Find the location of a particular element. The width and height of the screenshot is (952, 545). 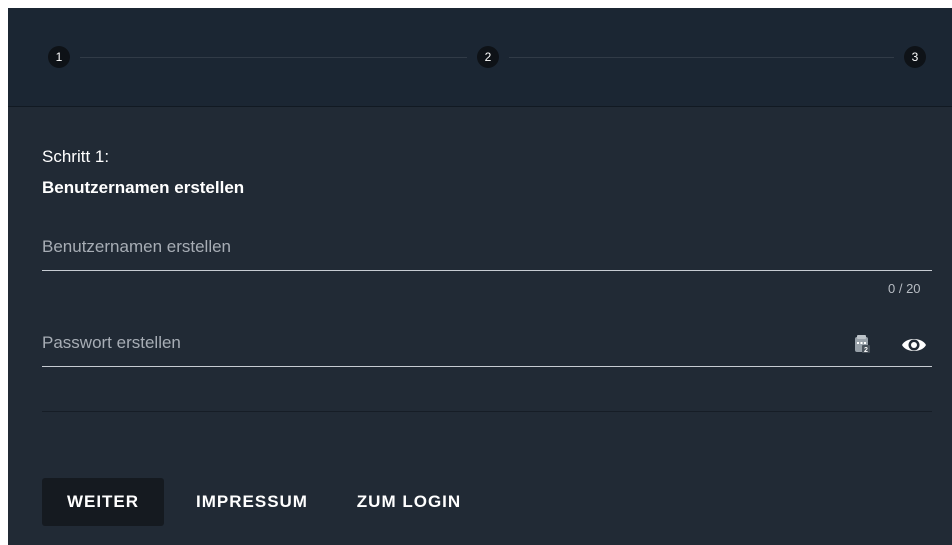

username-field: Benutzernamen erstellen is located at coordinates (487, 250).